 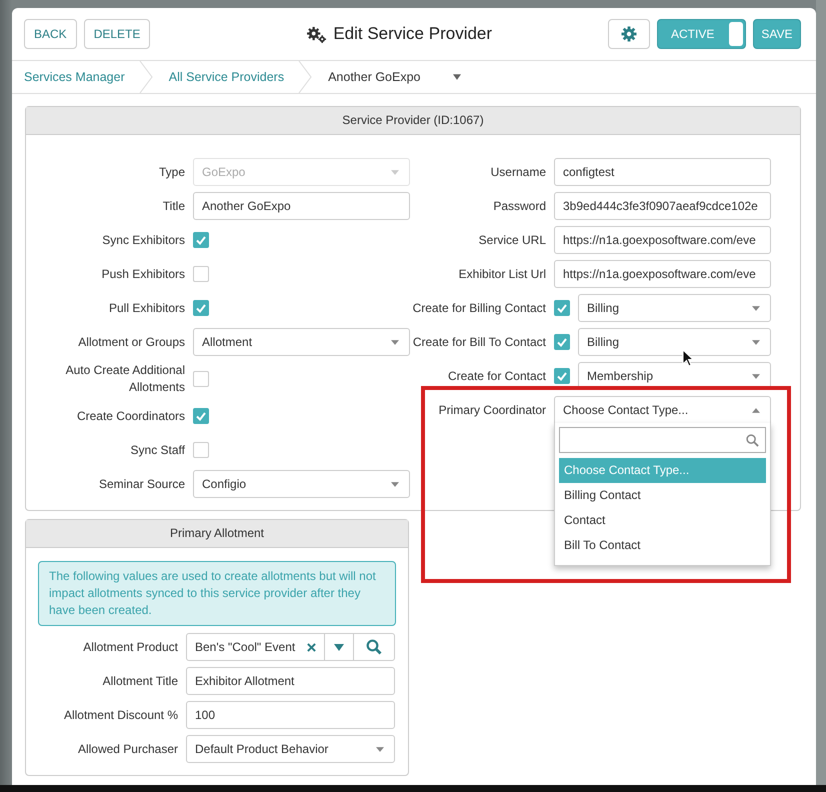 I want to click on product-picker: Ben's "Cool" Event, so click(x=290, y=647).